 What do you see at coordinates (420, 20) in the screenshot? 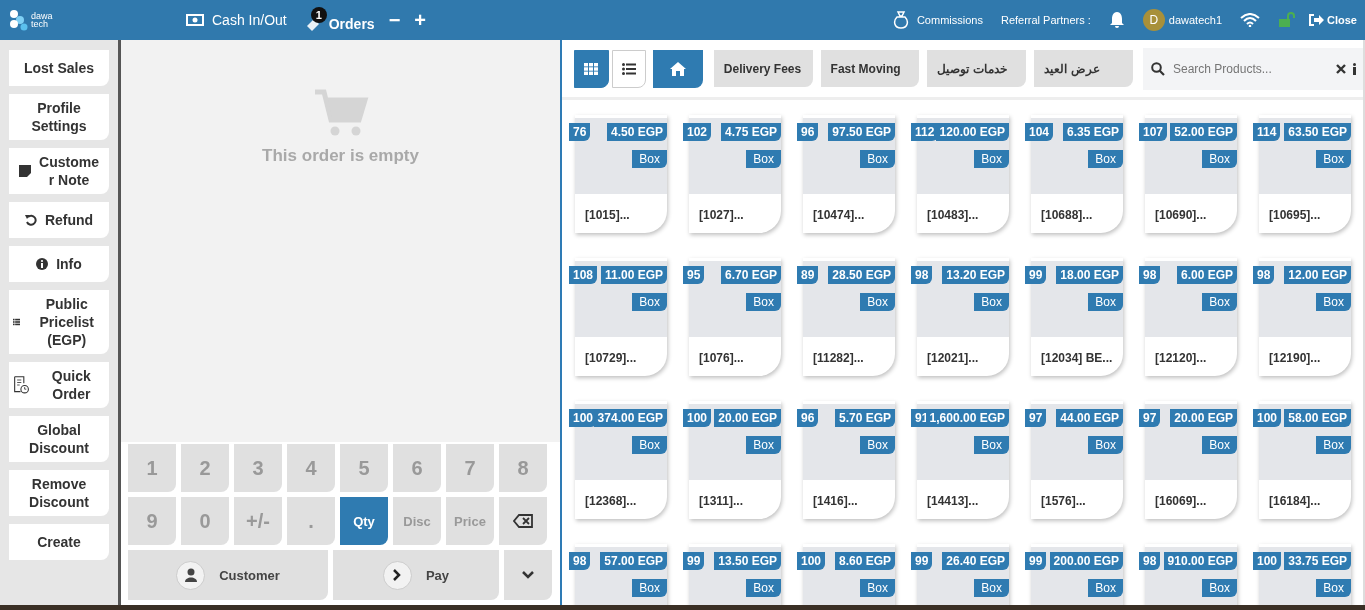
I see `add-order-button: +` at bounding box center [420, 20].